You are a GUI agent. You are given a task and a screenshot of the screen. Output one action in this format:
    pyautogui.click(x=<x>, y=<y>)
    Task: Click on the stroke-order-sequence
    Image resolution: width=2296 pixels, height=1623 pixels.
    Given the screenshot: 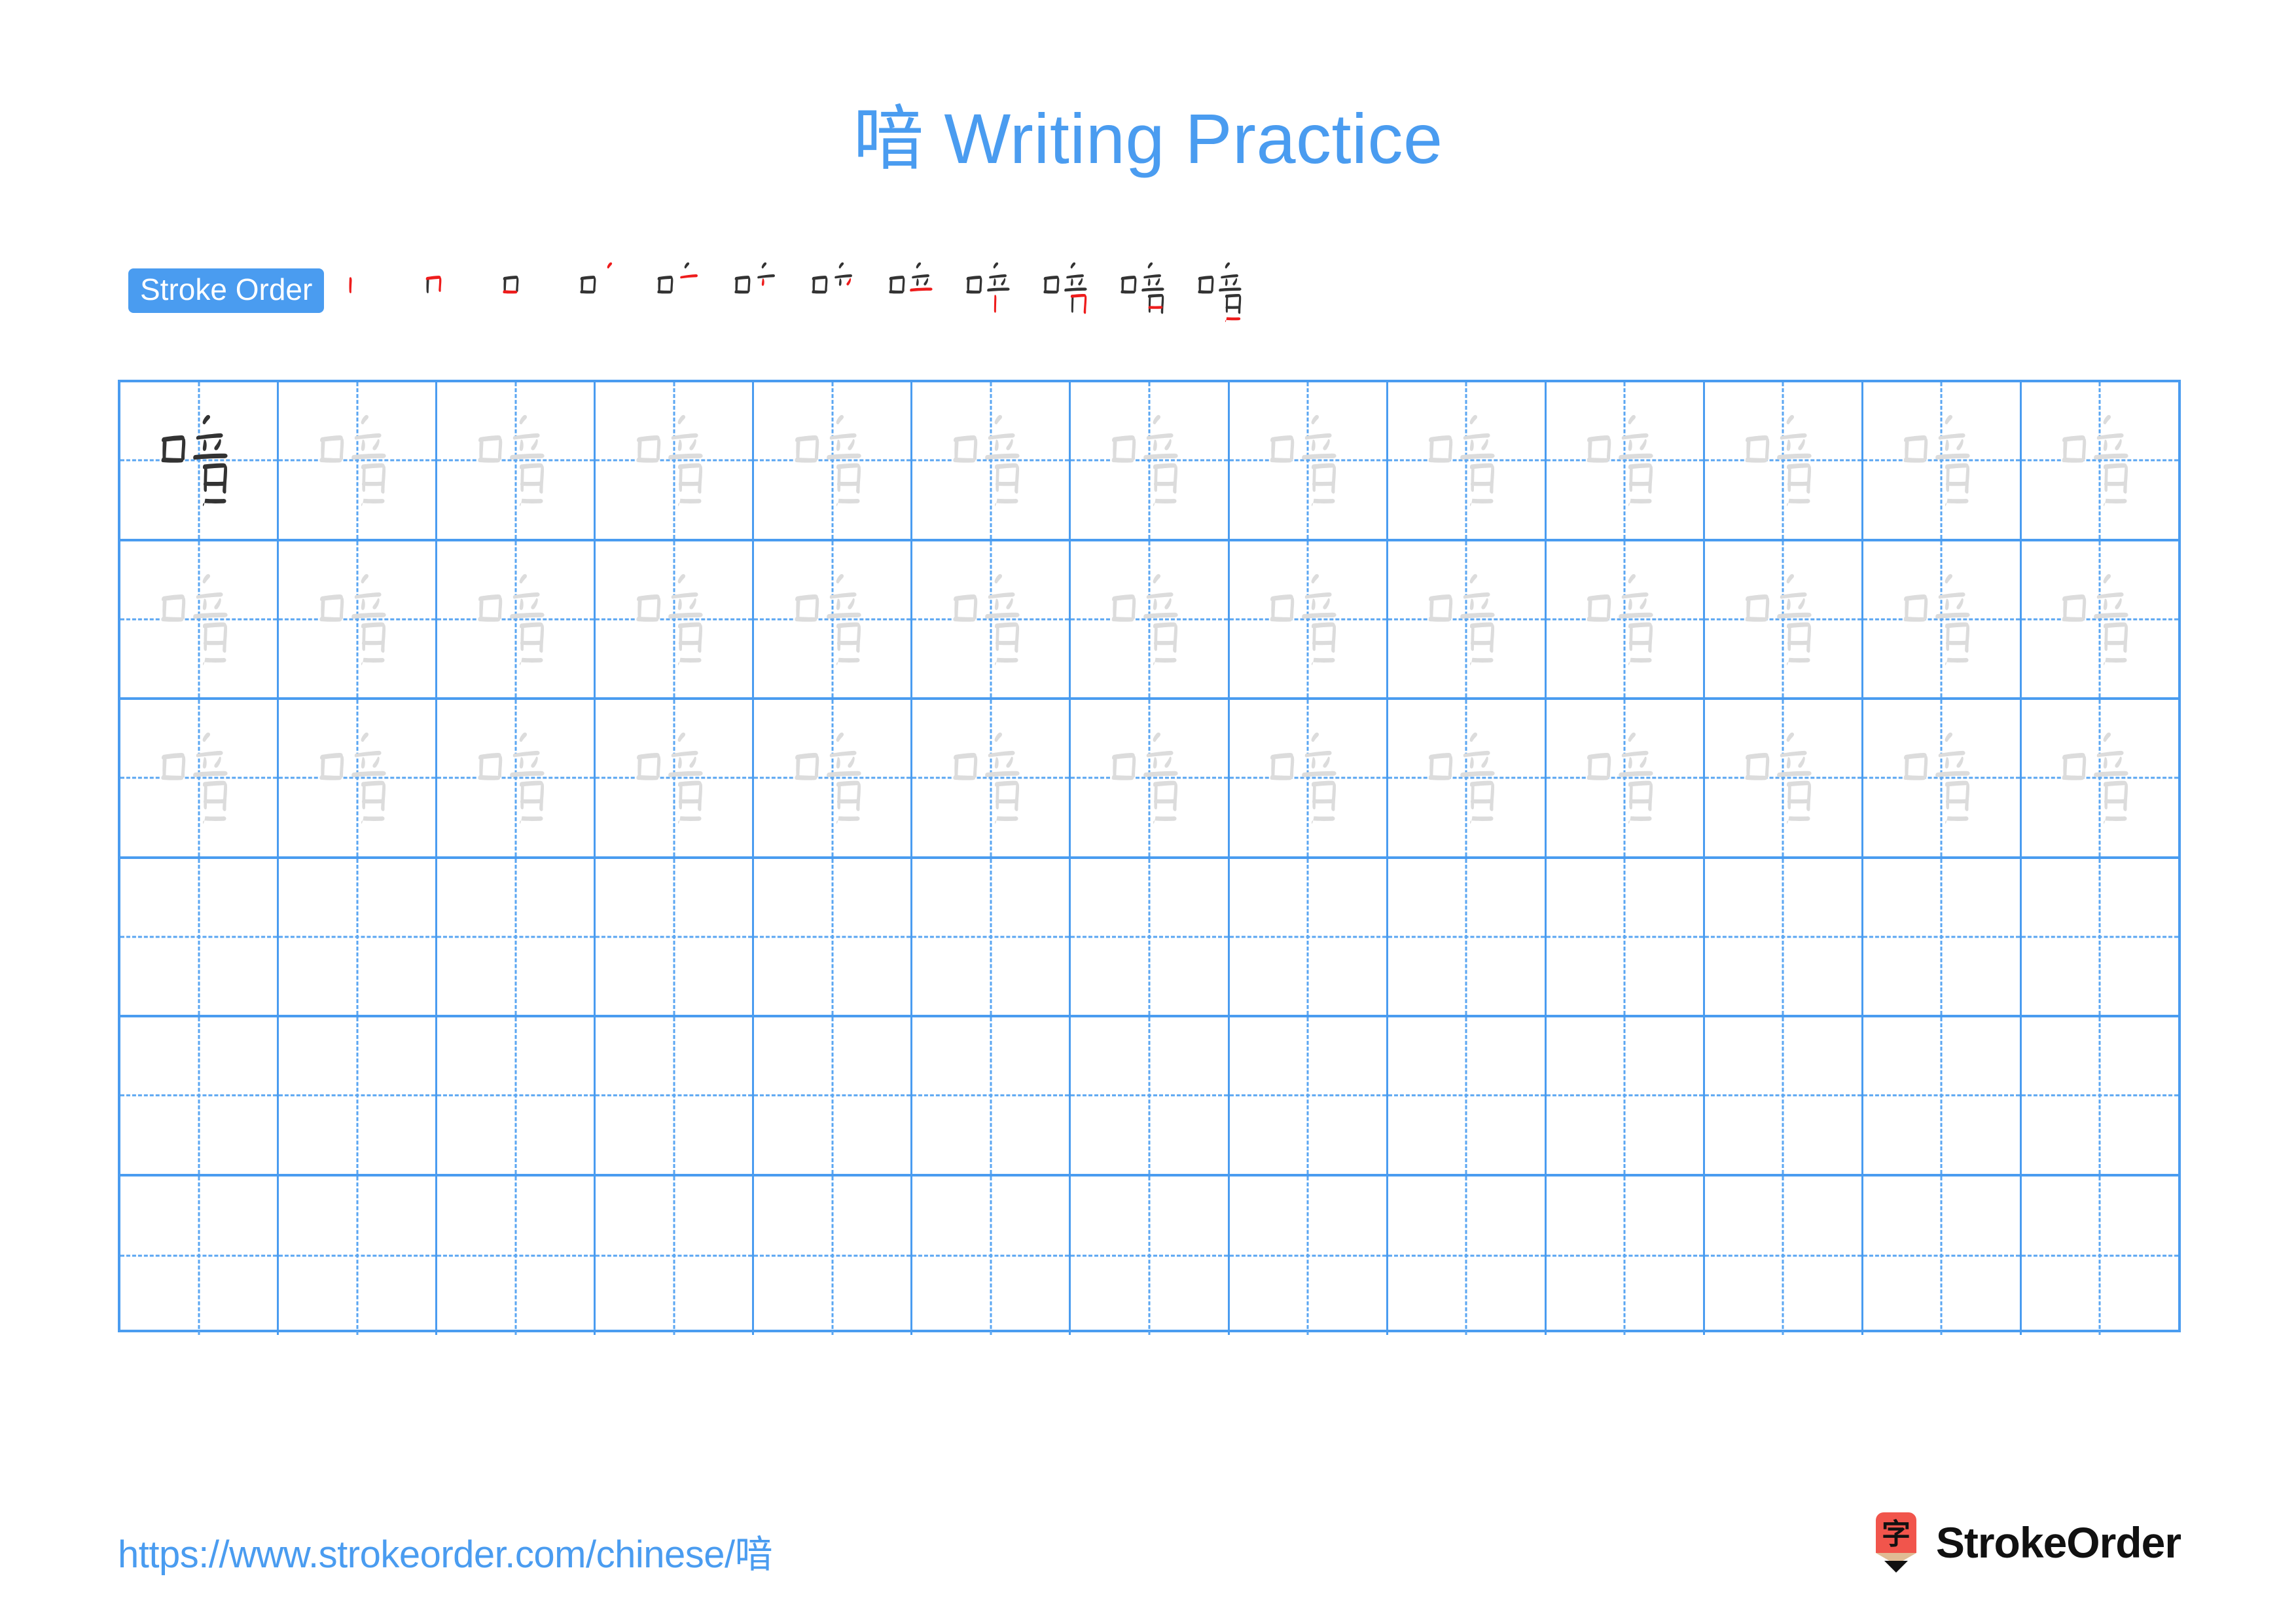 What is the action you would take?
    pyautogui.click(x=797, y=292)
    